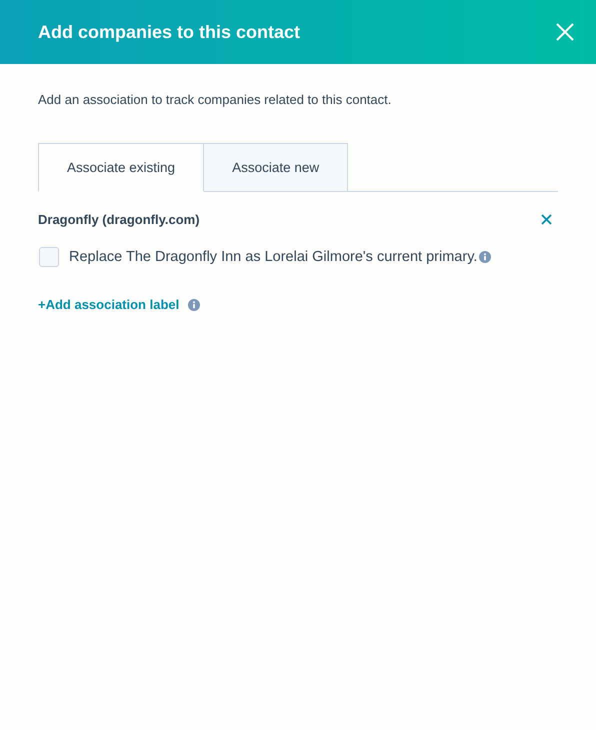 The width and height of the screenshot is (596, 730). What do you see at coordinates (273, 257) in the screenshot?
I see `checkbox-label: Replace The Dragonfly Inn as Lorelai Gilmore's current primary.` at bounding box center [273, 257].